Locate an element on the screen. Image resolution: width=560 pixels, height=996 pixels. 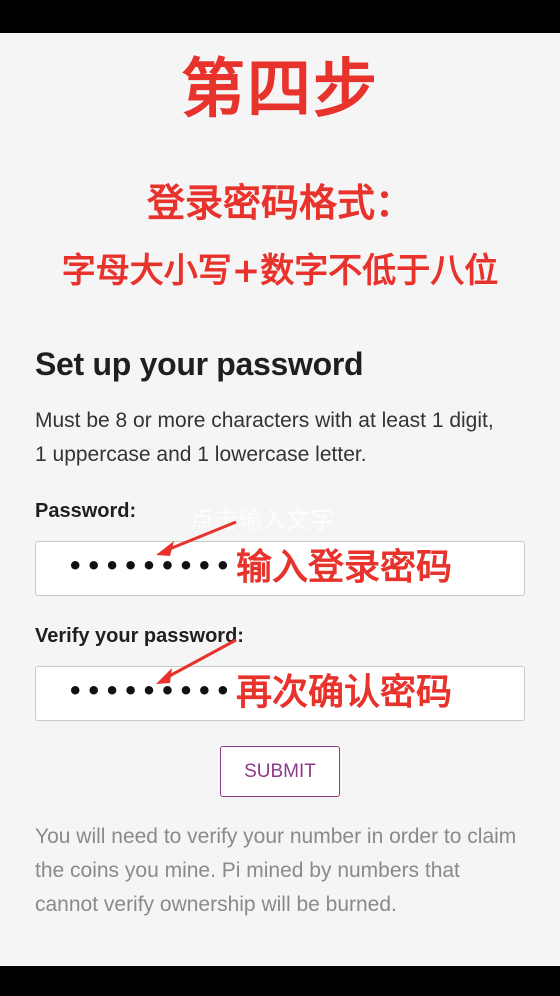
bottom-black-bar is located at coordinates (280, 981).